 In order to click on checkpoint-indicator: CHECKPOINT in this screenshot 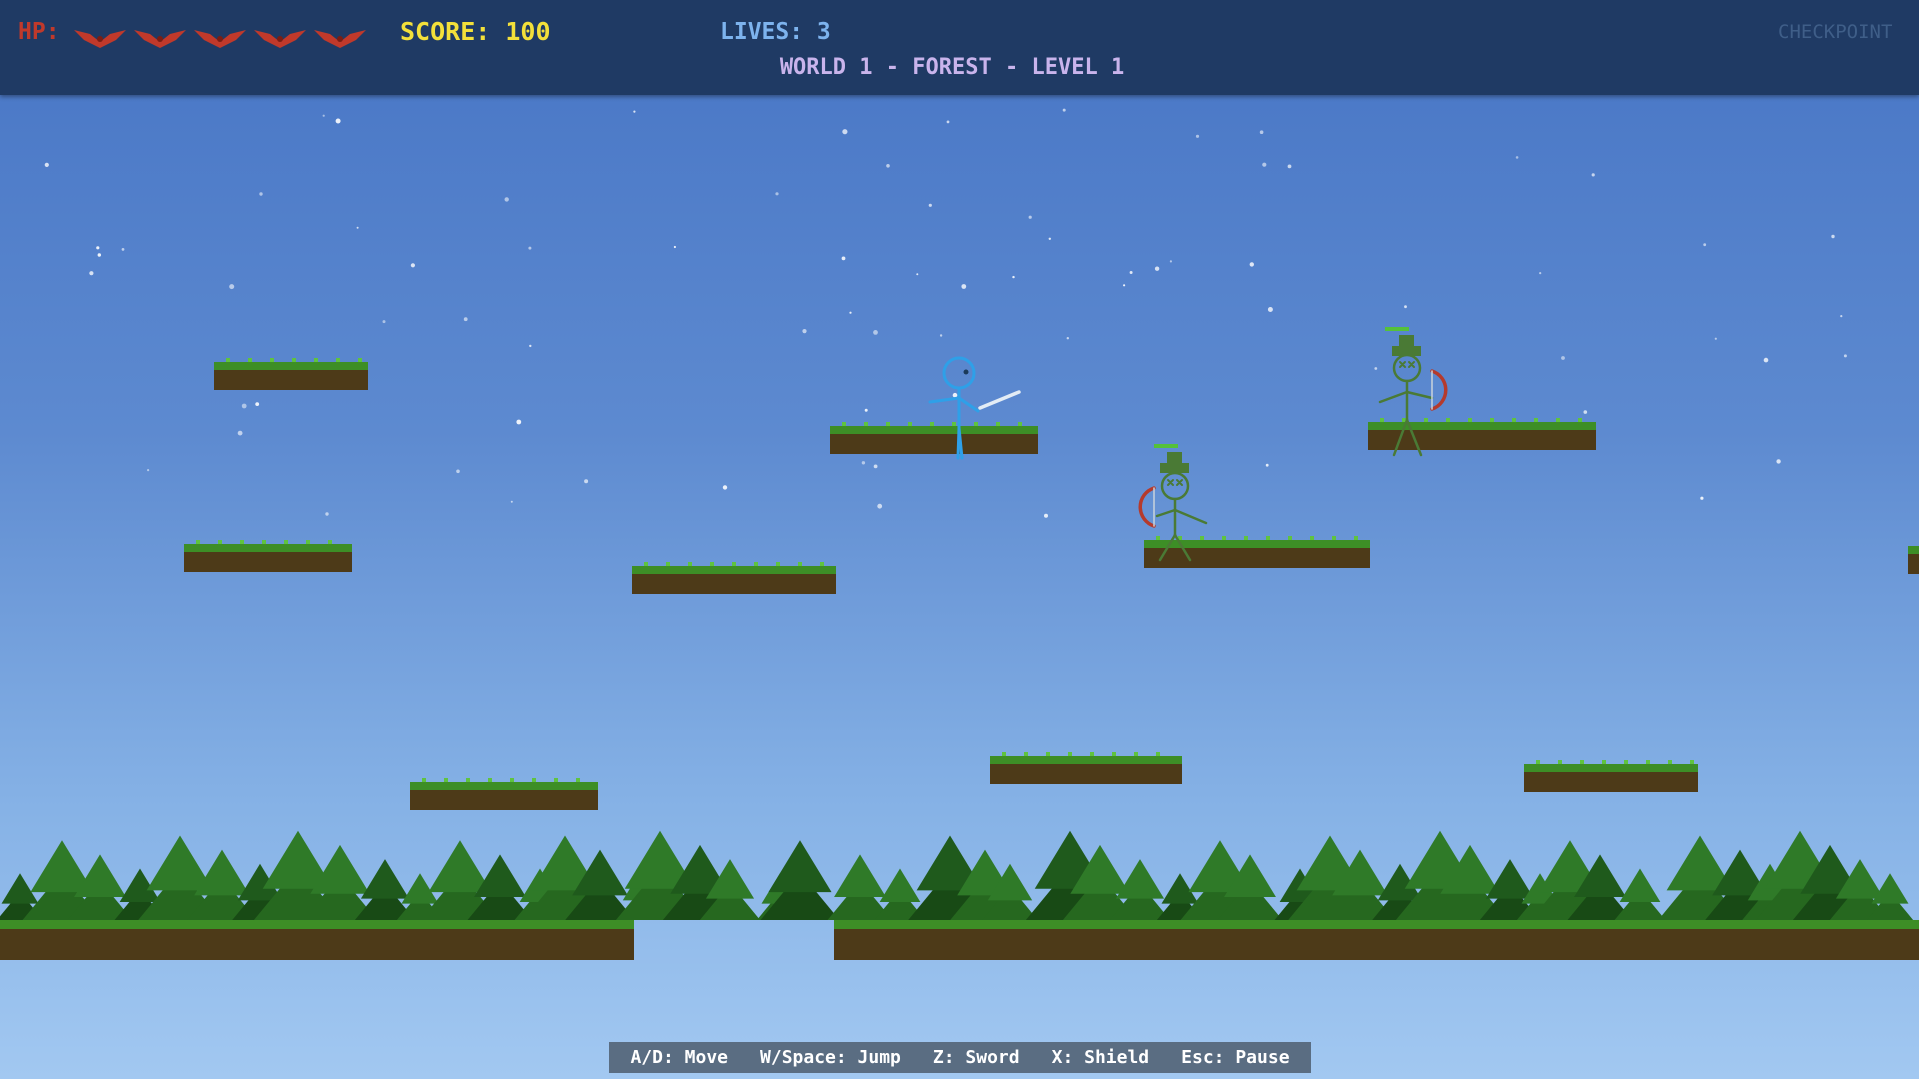, I will do `click(1835, 32)`.